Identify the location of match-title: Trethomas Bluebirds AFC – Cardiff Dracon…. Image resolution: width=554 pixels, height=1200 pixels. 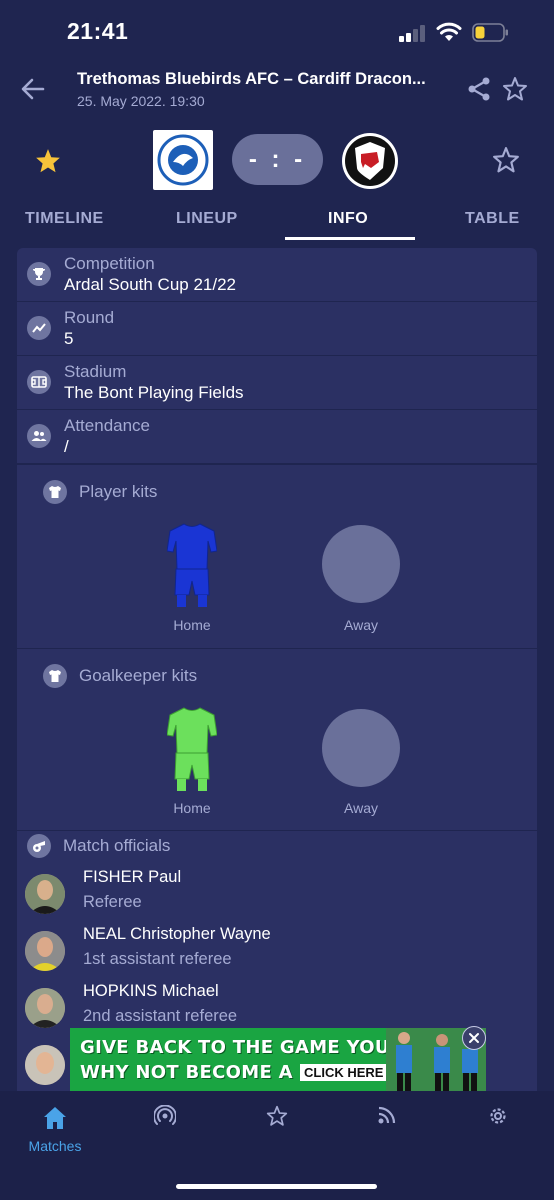
(251, 79).